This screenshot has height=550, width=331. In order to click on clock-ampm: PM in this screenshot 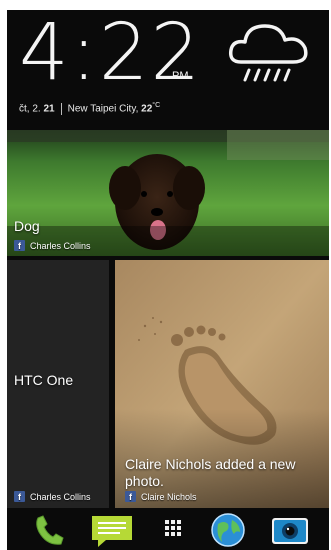, I will do `click(180, 76)`.